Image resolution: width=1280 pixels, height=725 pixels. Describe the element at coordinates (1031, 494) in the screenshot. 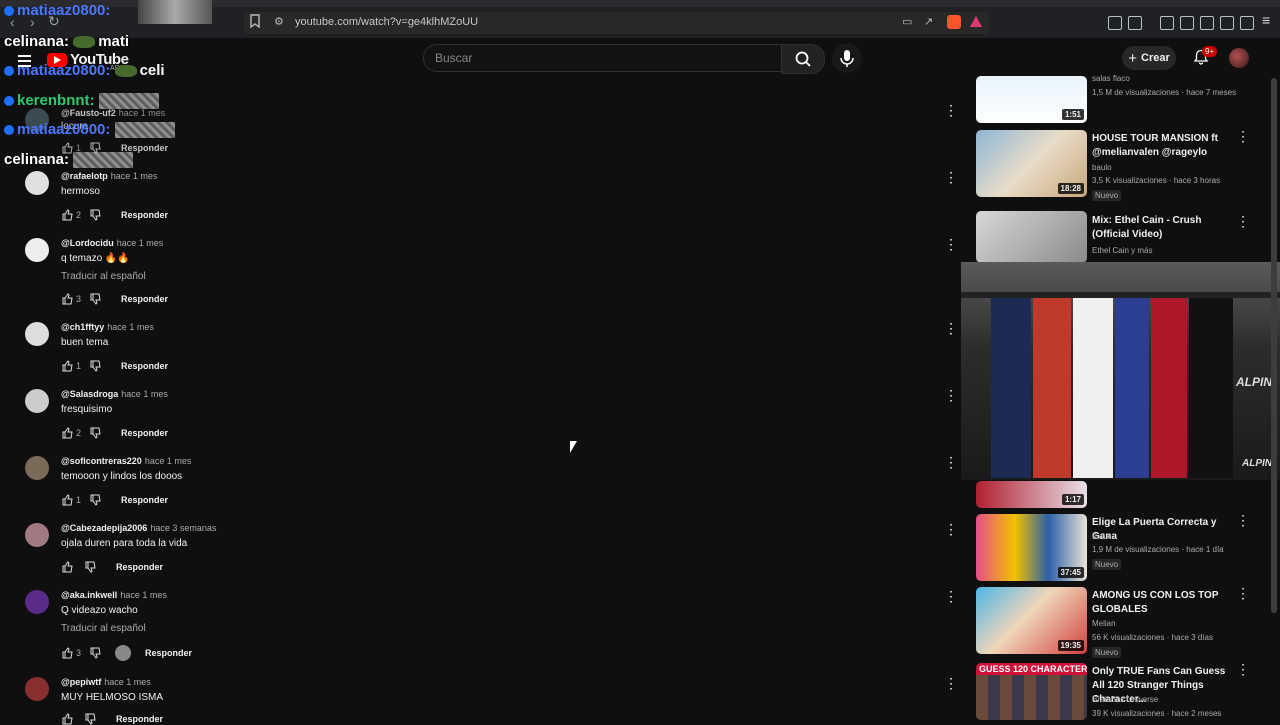

I see `video-thumbnail: 1:17` at that location.